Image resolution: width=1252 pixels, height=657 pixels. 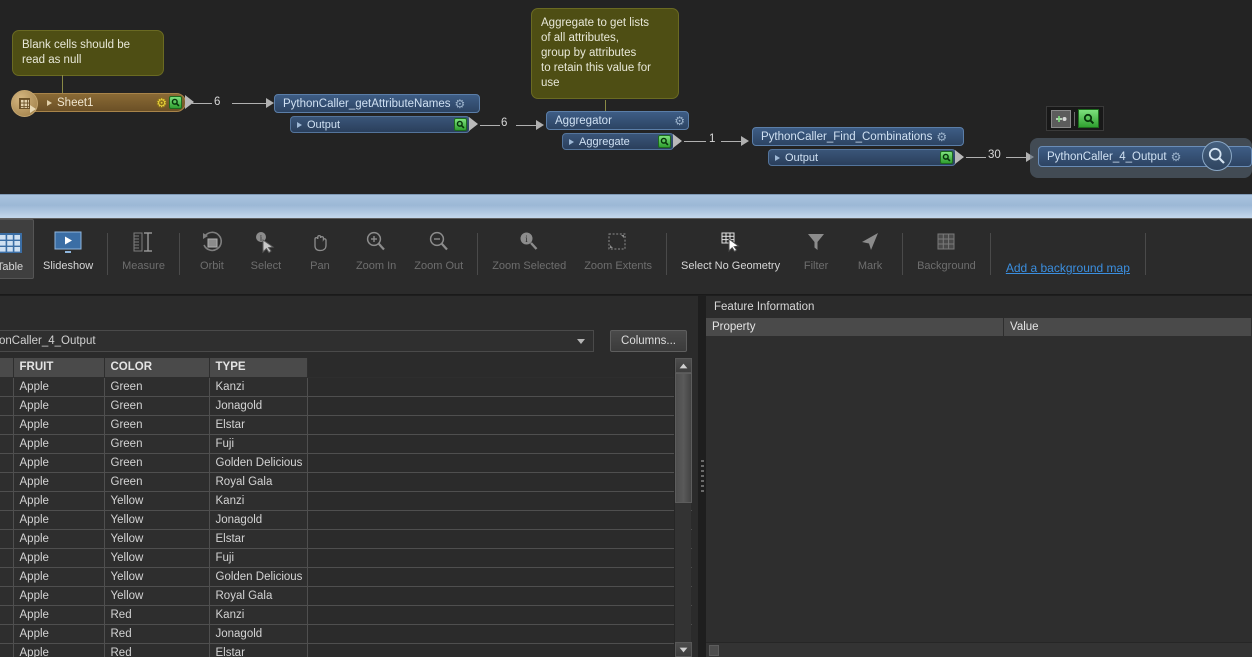 What do you see at coordinates (346, 463) in the screenshot?
I see `table-row: Apple Green Golden Delicious` at bounding box center [346, 463].